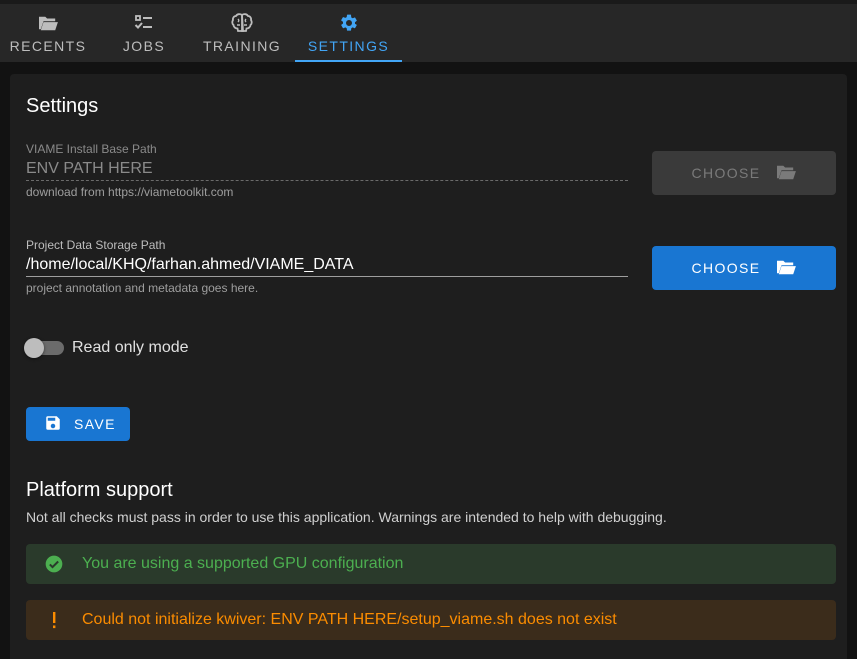 Image resolution: width=857 pixels, height=659 pixels. I want to click on tab-jobs-label: JOBS, so click(144, 46).